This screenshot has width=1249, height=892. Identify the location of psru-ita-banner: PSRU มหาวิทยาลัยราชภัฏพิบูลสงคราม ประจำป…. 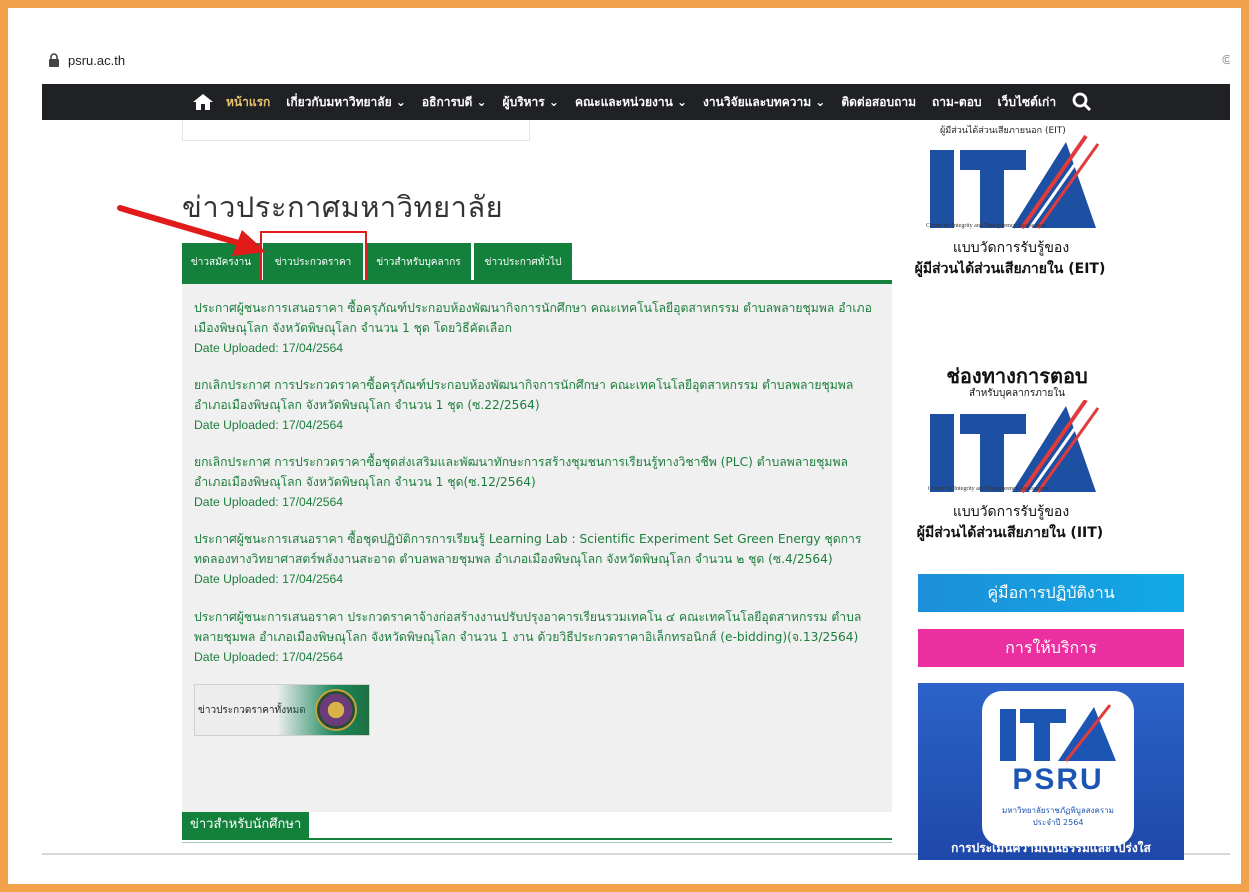
(1051, 771).